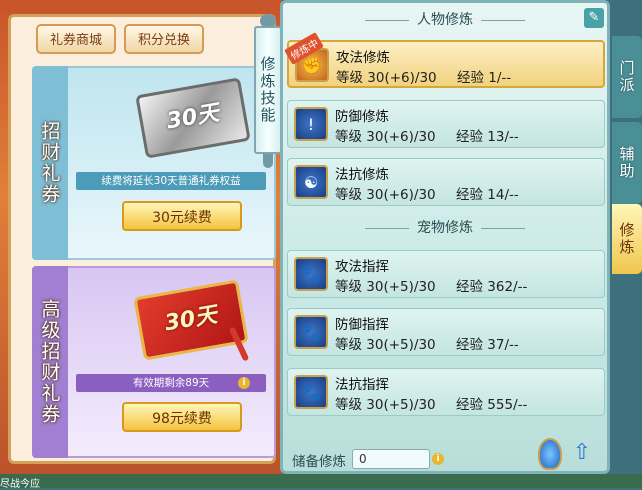  Describe the element at coordinates (171, 181) in the screenshot. I see `fortune-coupon-note: 续费将延长30天普通礼券权益` at that location.